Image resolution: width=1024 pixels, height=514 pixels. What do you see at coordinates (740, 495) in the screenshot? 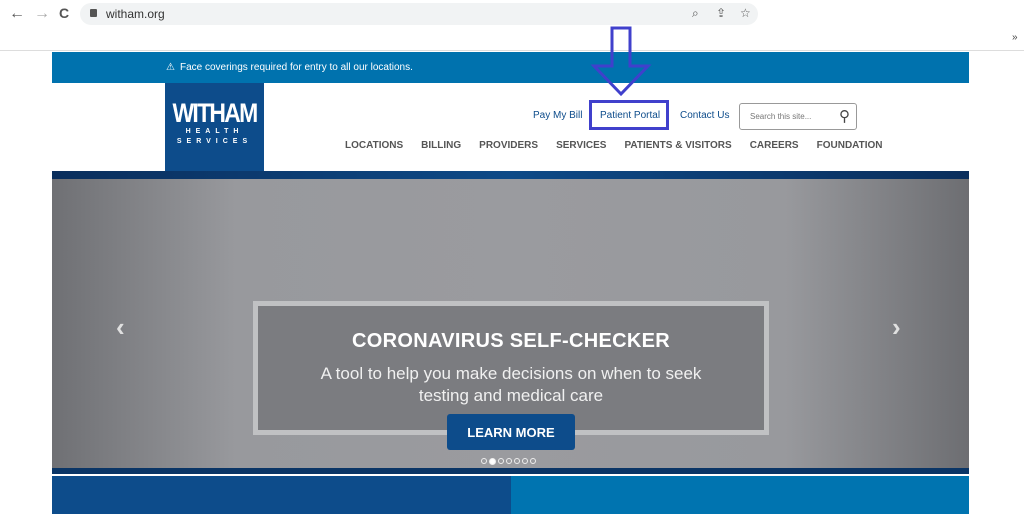
I see `feature-panel-right` at bounding box center [740, 495].